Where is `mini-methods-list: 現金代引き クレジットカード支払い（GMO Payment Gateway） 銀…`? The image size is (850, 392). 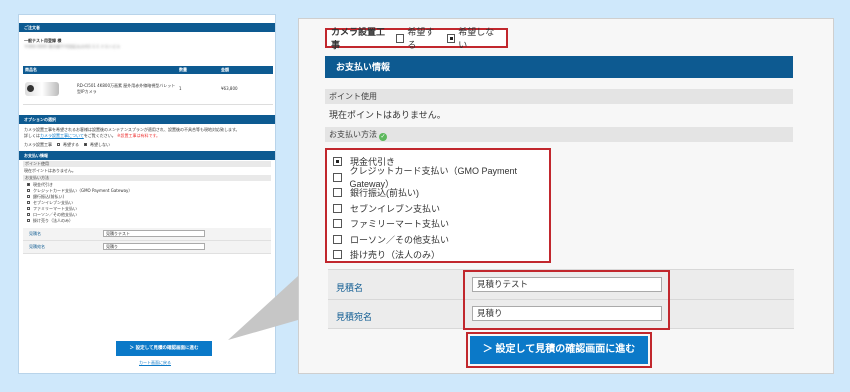
mini-methods-list: 現金代引き クレジットカード支払い（GMO Payment Gateway） 銀… is located at coordinates (147, 203).